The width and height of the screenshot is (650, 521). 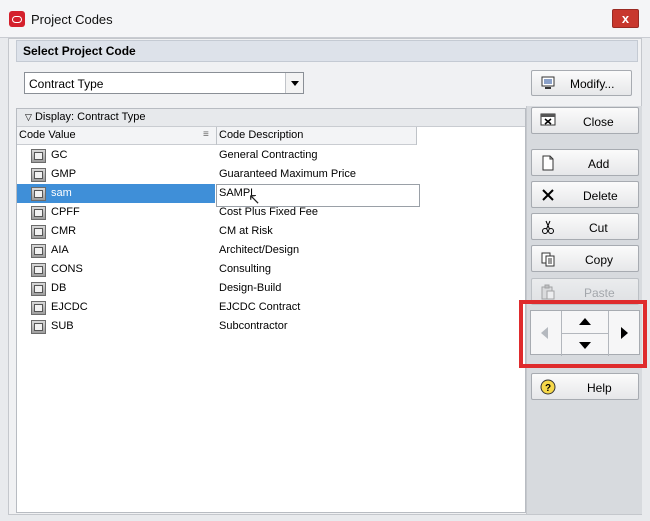 I want to click on table-row: AIA Architect/Design, so click(x=271, y=250).